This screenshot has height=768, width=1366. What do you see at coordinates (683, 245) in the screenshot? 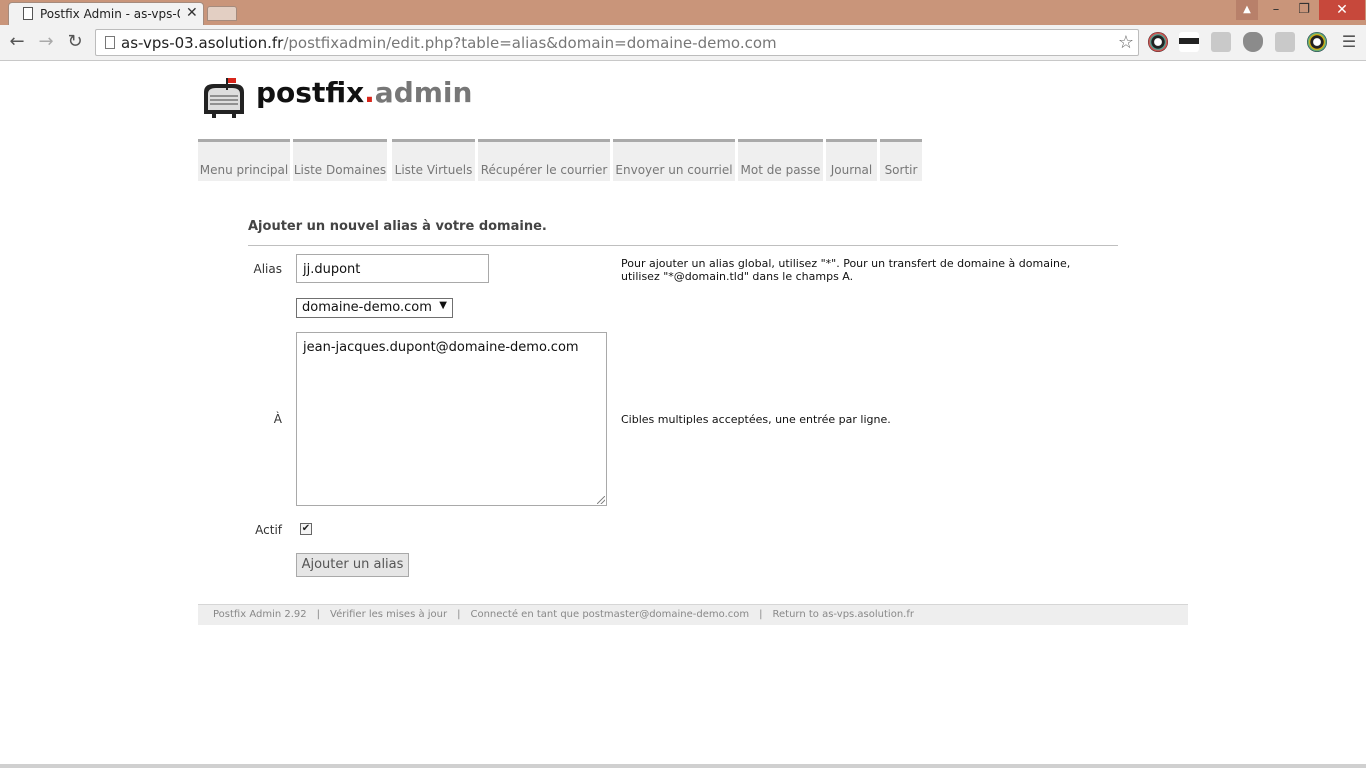
I see `form-divider` at bounding box center [683, 245].